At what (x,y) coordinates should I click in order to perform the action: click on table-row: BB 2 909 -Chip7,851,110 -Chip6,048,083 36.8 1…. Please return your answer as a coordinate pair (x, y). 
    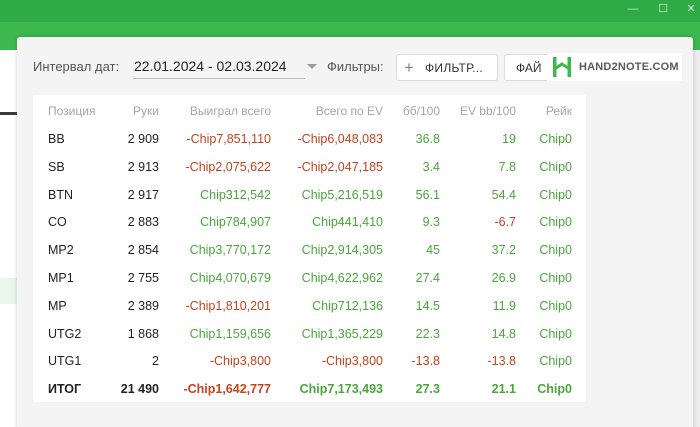
    Looking at the image, I should click on (309, 138).